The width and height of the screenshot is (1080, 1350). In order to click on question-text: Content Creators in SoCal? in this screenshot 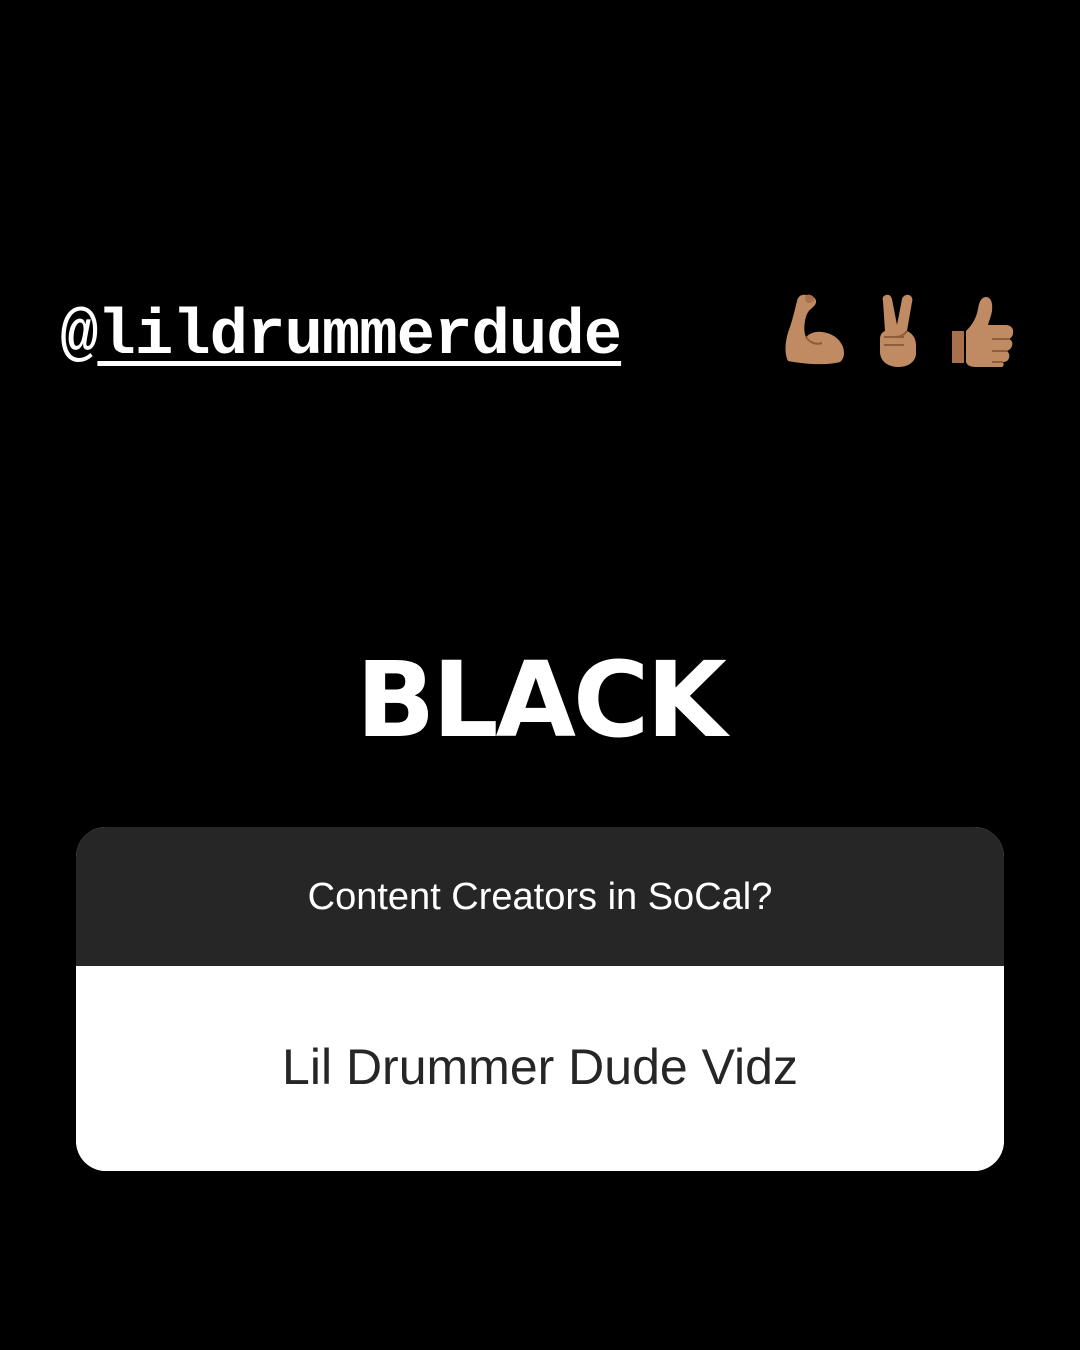, I will do `click(540, 897)`.